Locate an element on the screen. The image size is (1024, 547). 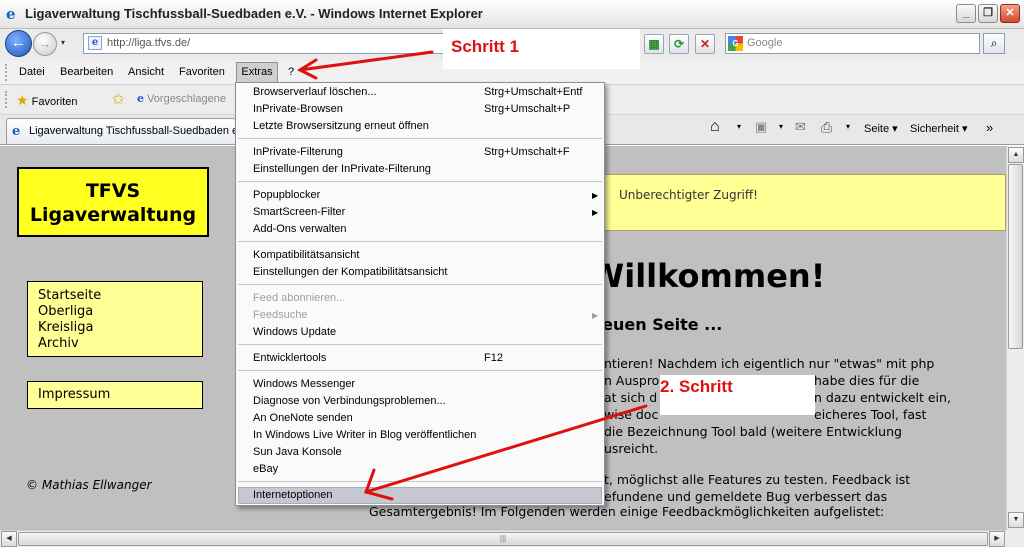
arrow-step2-line is located at coordinates (506, 449).